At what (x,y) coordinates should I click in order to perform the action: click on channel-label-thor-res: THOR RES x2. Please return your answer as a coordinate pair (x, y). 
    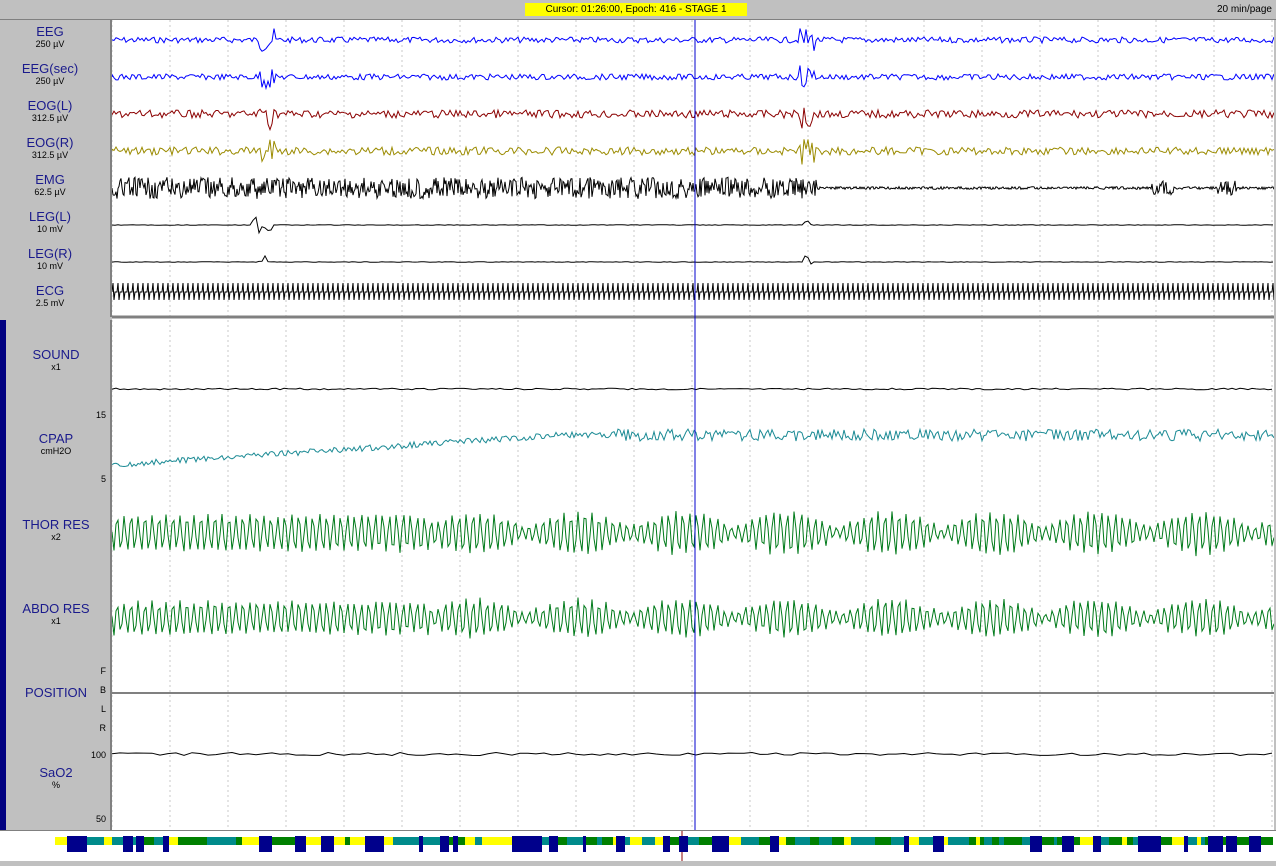
    Looking at the image, I should click on (56, 530).